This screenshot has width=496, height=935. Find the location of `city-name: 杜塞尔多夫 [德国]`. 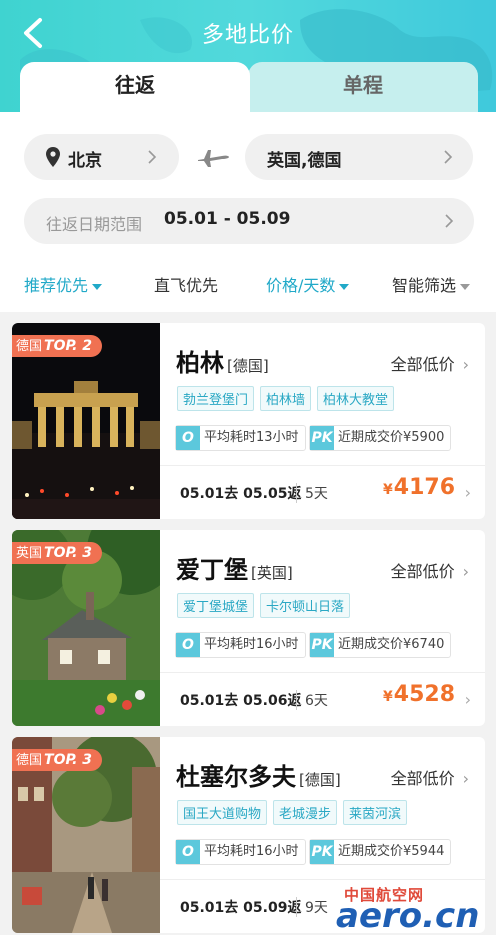

city-name: 杜塞尔多夫 [德国] is located at coordinates (258, 777).